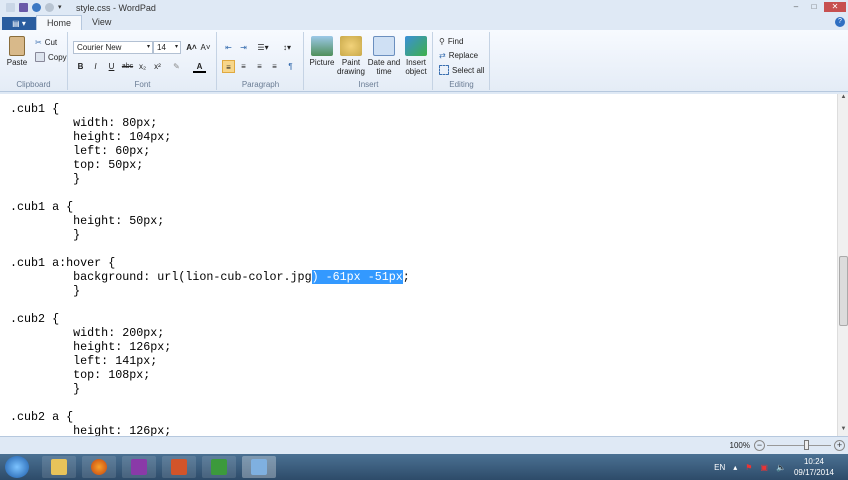  What do you see at coordinates (416, 56) in the screenshot?
I see `insert-object-button: Insert object` at bounding box center [416, 56].